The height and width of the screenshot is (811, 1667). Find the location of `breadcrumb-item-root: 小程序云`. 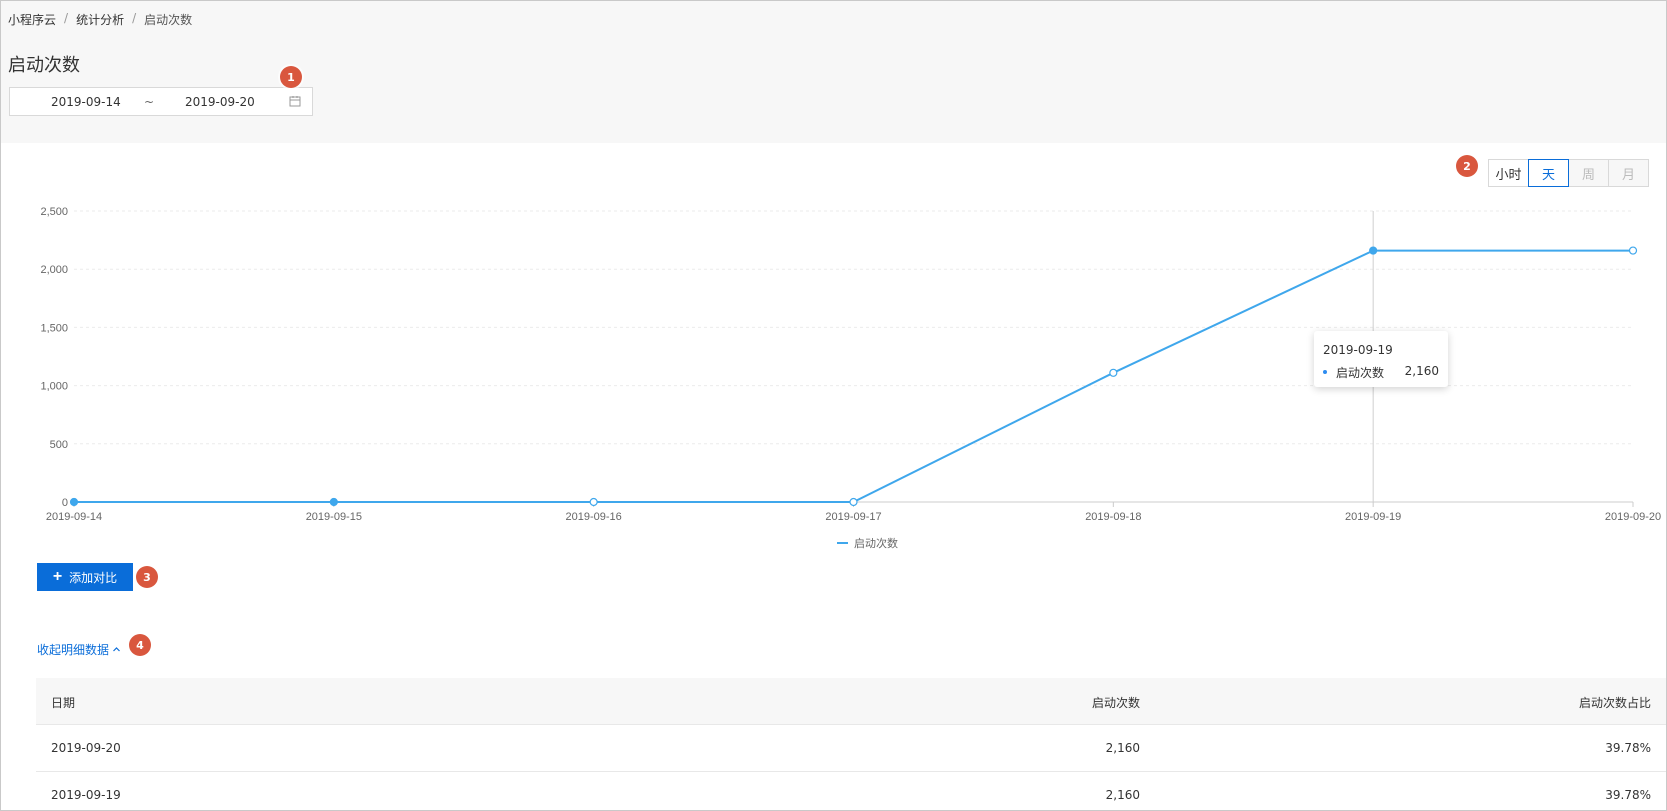

breadcrumb-item-root: 小程序云 is located at coordinates (32, 19).